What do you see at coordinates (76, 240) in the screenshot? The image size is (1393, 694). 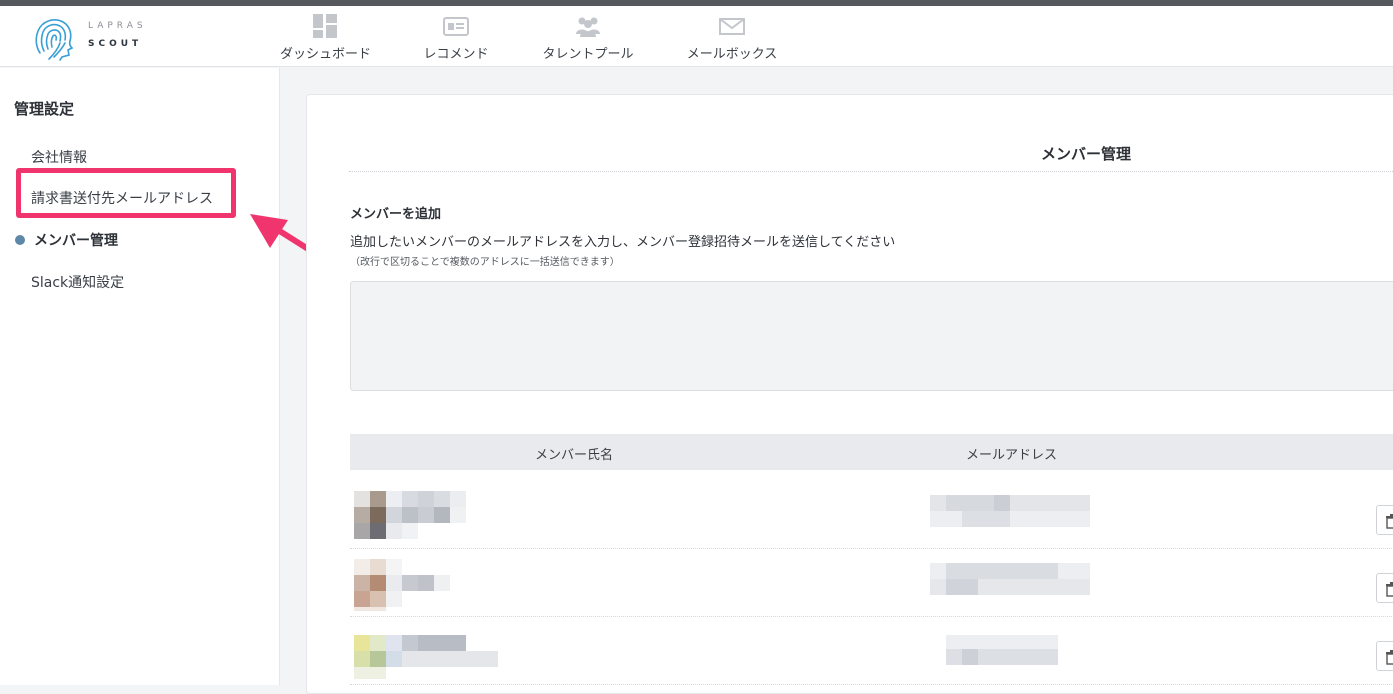 I see `sidebar-item-member-management: メンバー管理` at bounding box center [76, 240].